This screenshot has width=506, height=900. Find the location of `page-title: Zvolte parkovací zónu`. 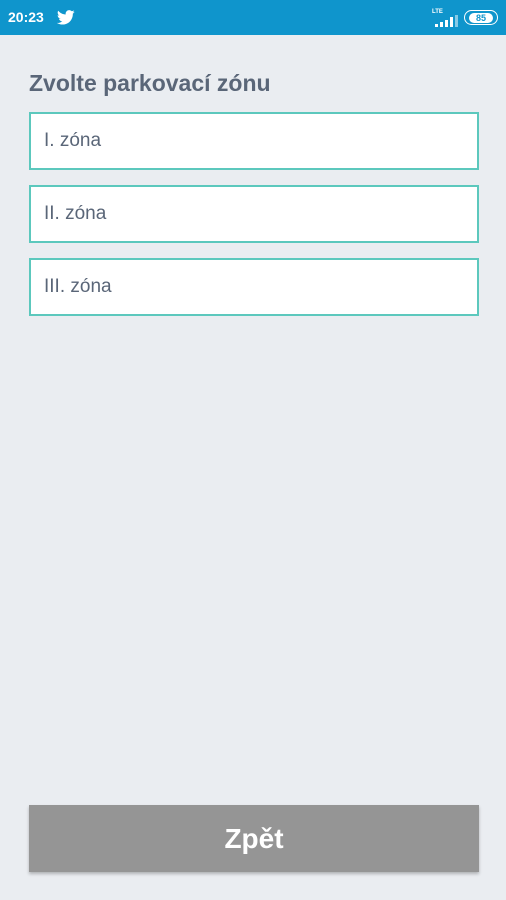

page-title: Zvolte parkovací zónu is located at coordinates (150, 83).